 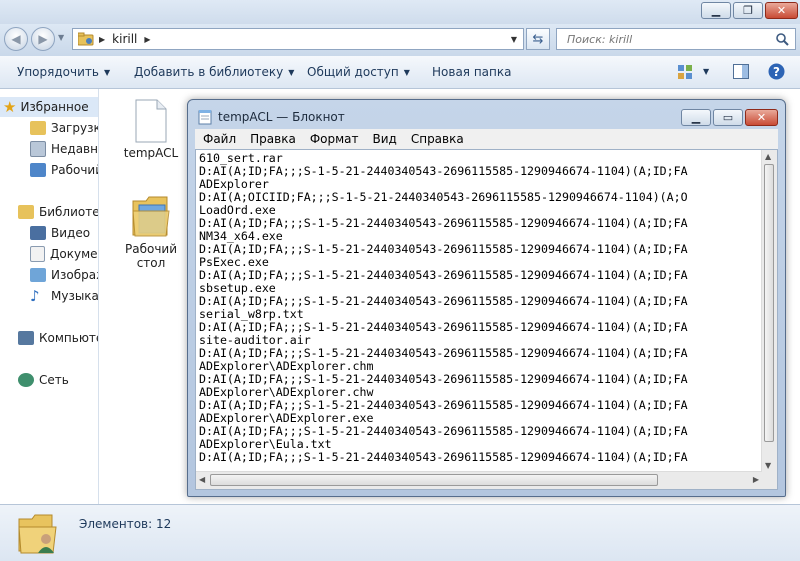 I want to click on star-icon: ★, so click(x=10, y=107).